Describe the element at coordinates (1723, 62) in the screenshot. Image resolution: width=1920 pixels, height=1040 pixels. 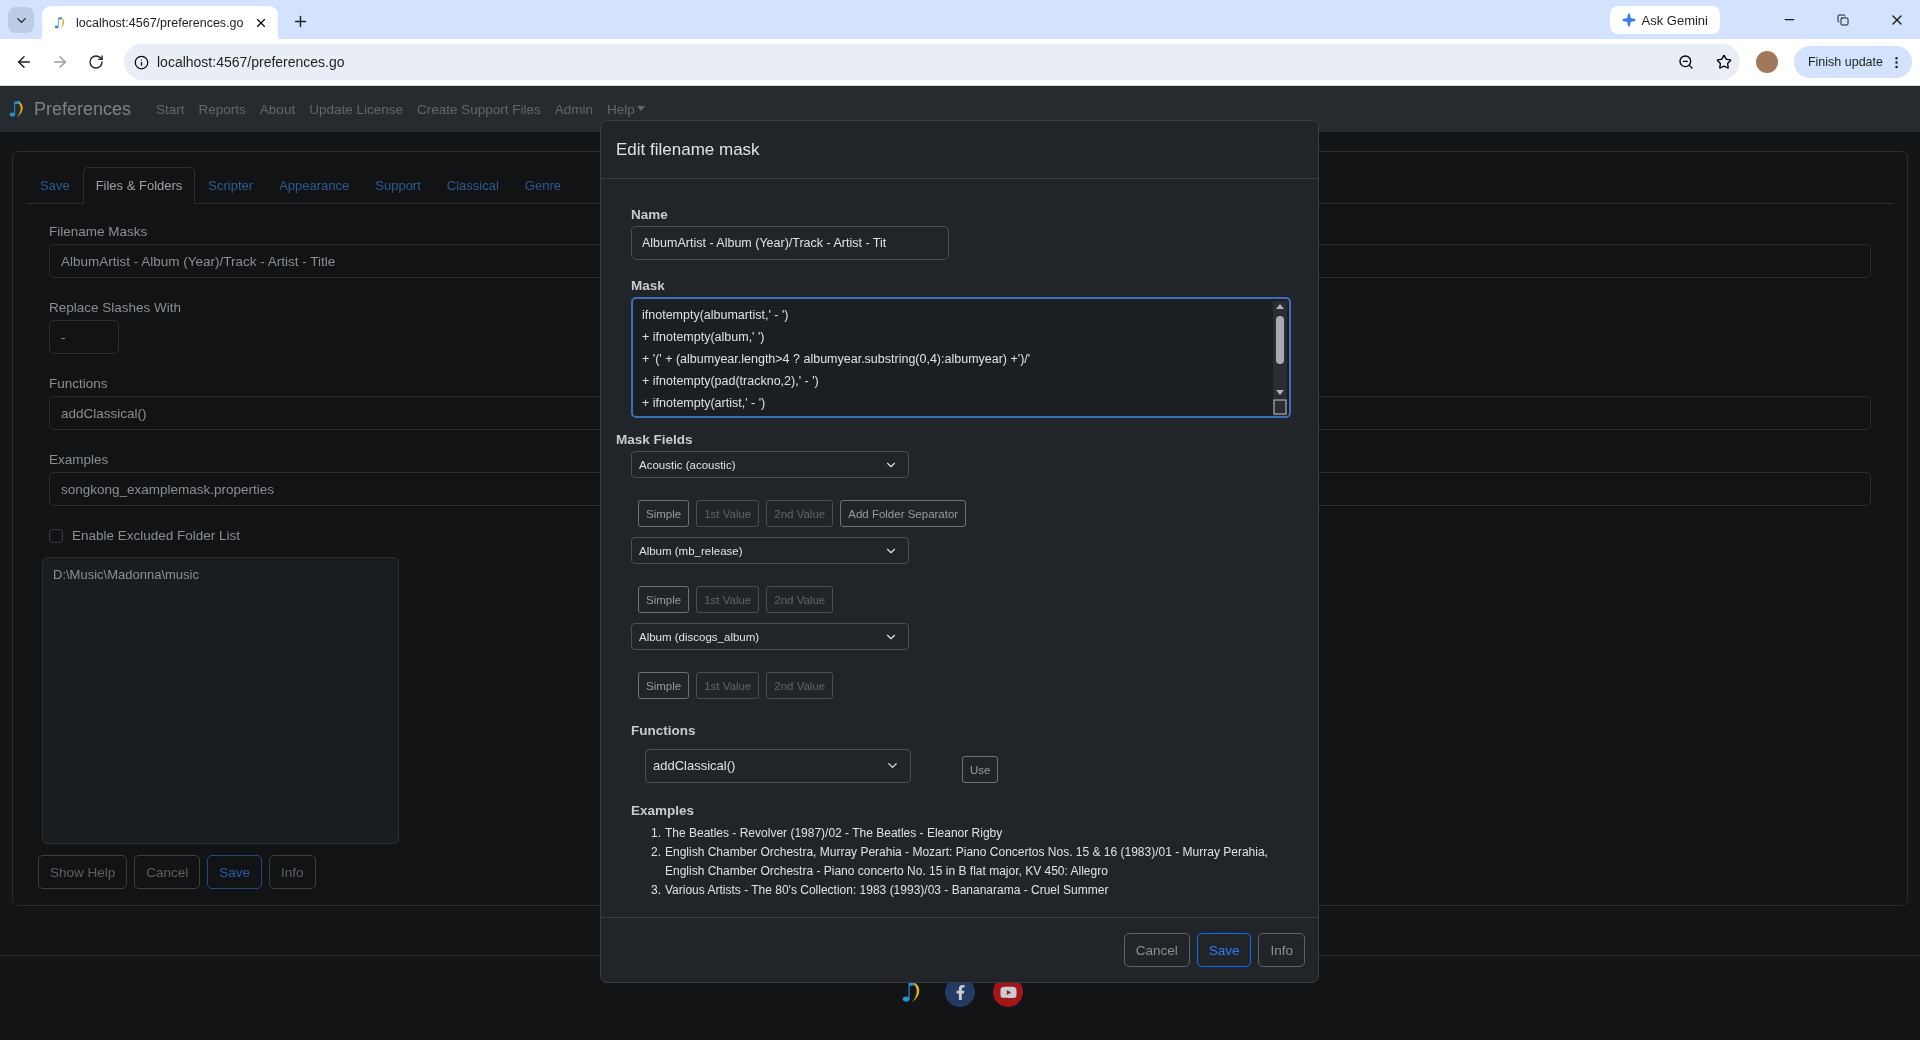
I see `bookmark-star-icon` at that location.